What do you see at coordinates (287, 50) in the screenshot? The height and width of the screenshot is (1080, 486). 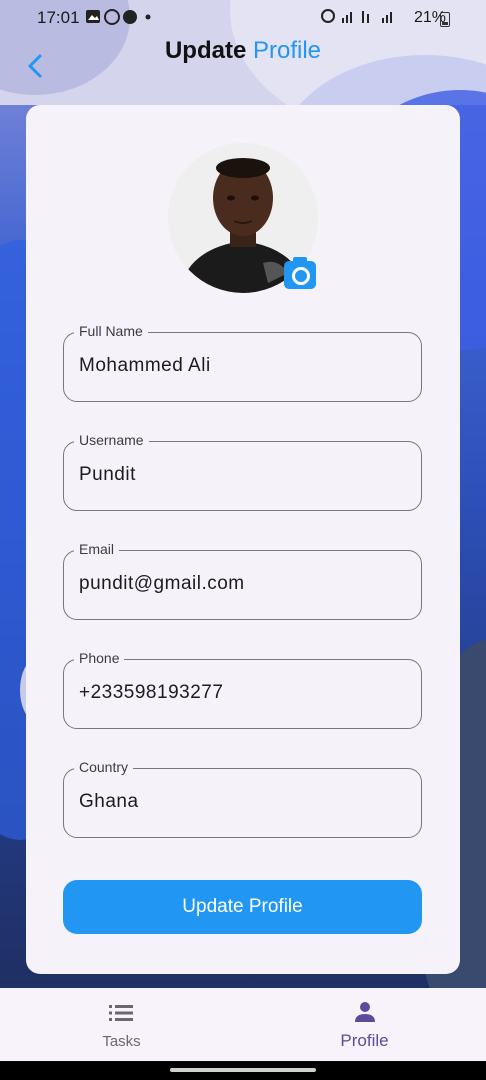 I see `page-title-part2: Profile` at bounding box center [287, 50].